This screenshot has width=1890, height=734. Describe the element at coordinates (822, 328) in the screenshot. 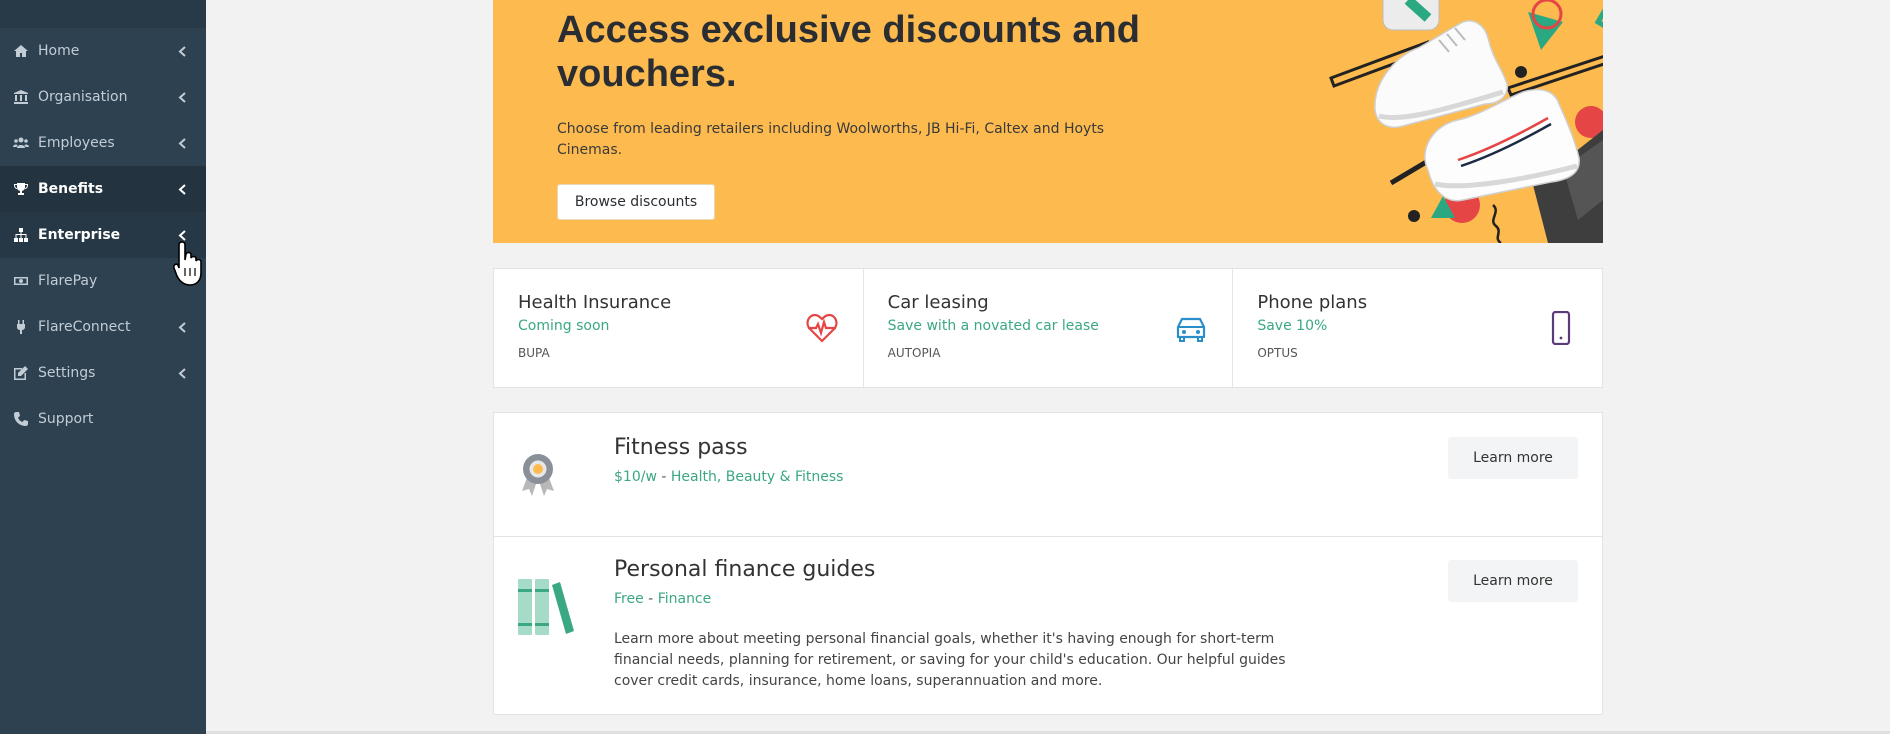

I see `heartbeat-icon` at that location.